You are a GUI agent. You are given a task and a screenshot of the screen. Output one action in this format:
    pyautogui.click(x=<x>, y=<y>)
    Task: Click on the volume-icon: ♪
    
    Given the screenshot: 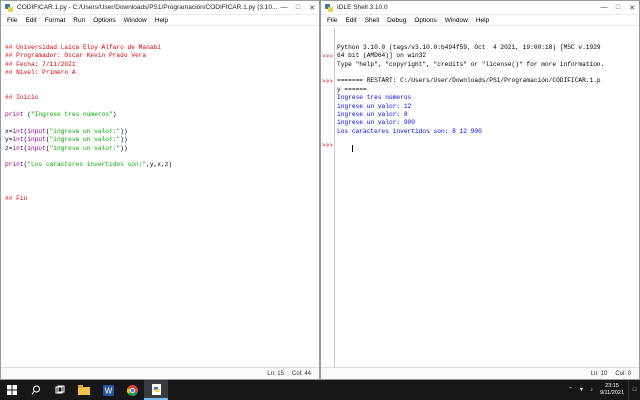 What is the action you would take?
    pyautogui.click(x=591, y=390)
    